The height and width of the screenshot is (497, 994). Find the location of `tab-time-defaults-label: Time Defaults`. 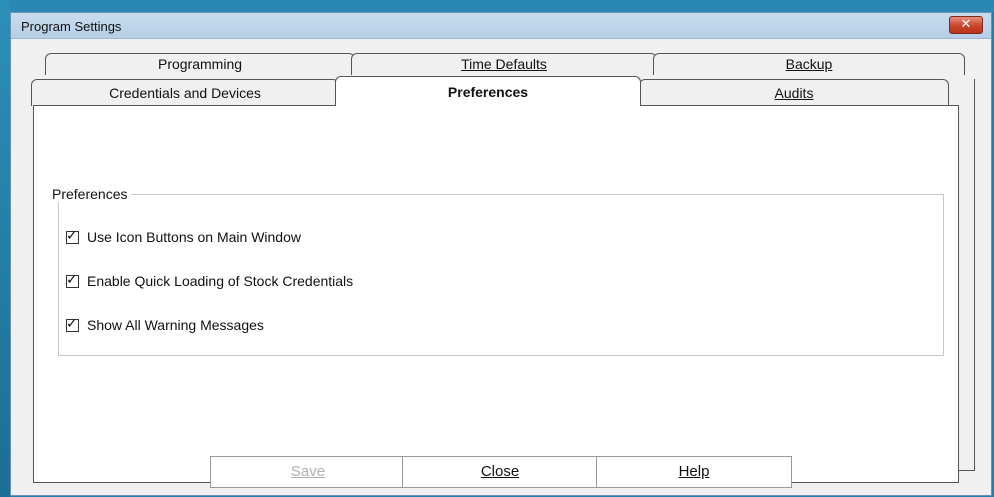

tab-time-defaults-label: Time Defaults is located at coordinates (504, 64).